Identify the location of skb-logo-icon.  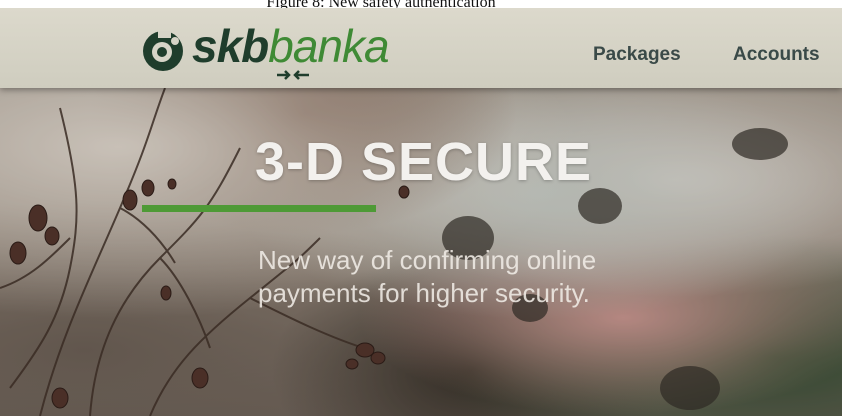
(163, 51).